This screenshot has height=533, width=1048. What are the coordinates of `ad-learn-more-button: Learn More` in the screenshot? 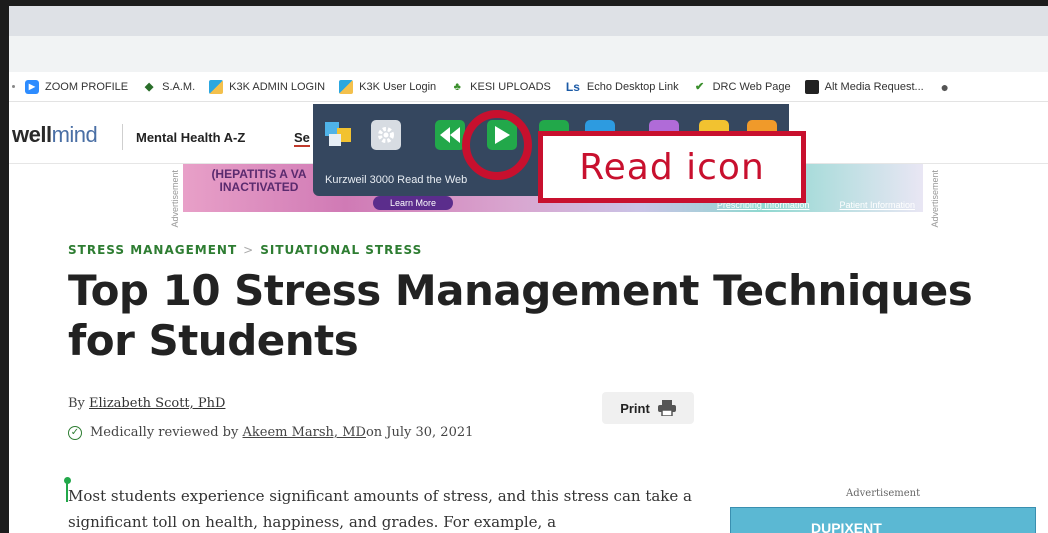 It's located at (413, 203).